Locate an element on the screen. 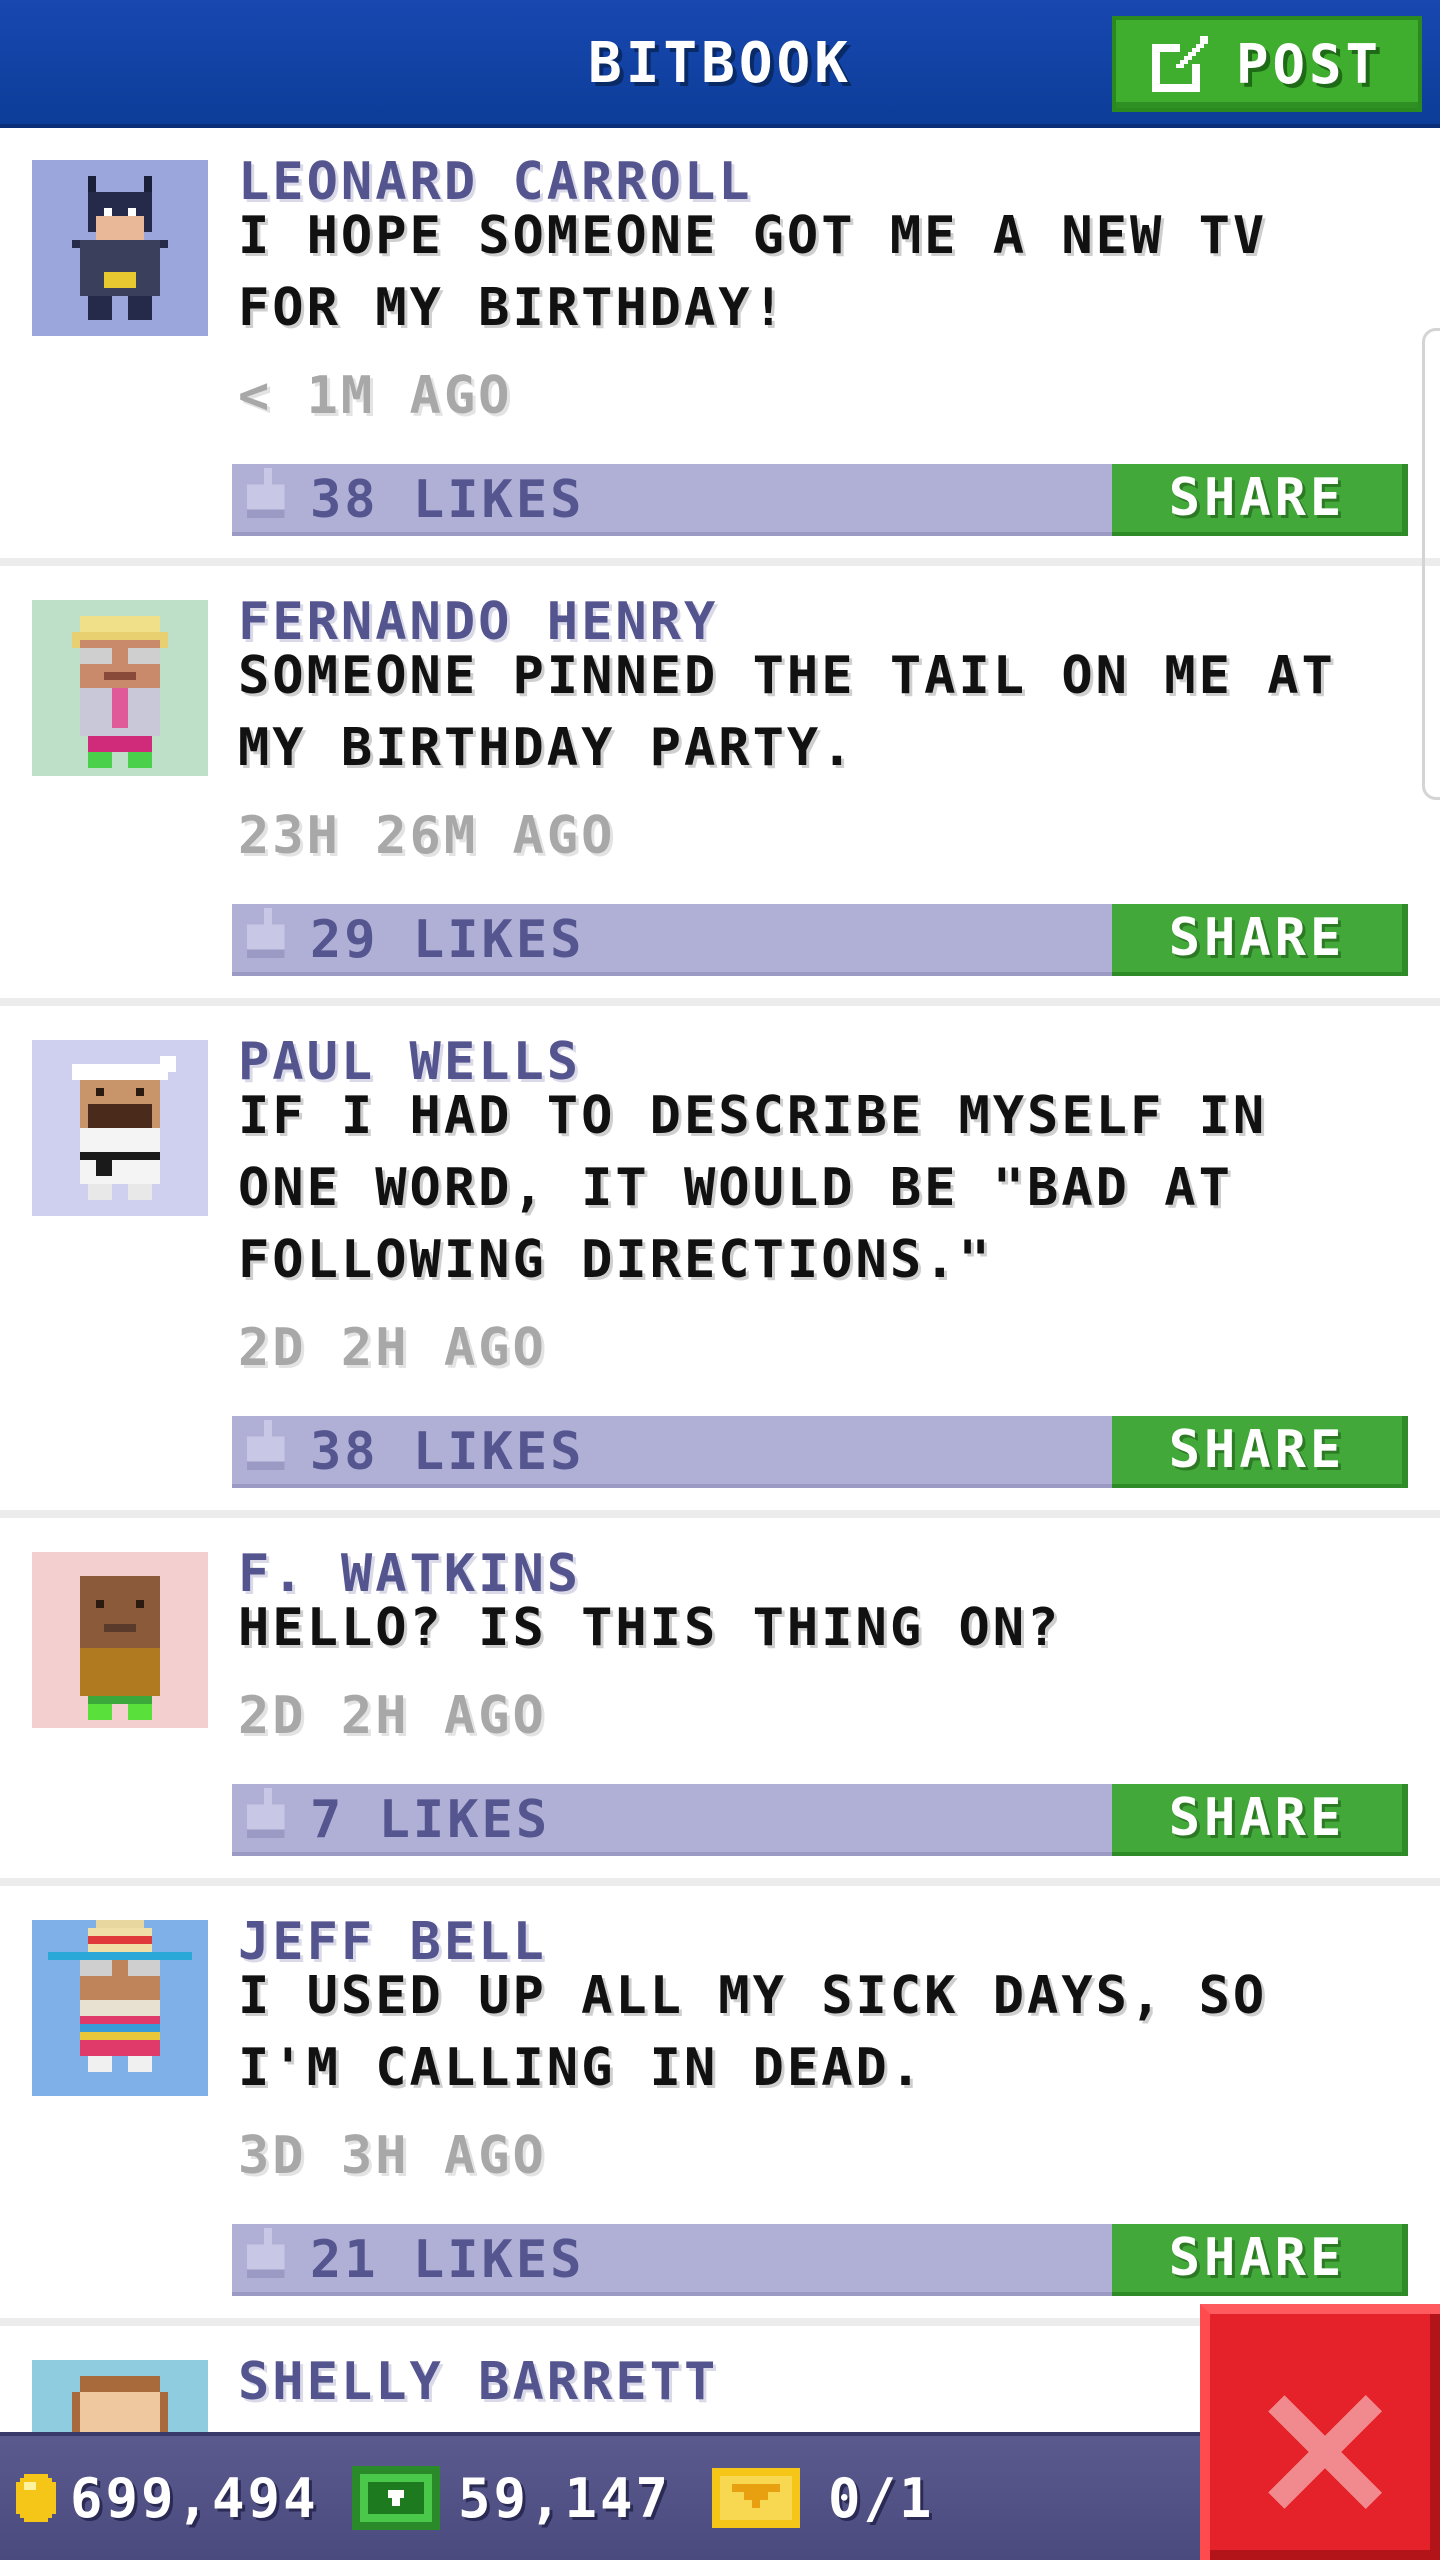 The width and height of the screenshot is (1440, 2560). post-time: 3D 3H AGO is located at coordinates (392, 2156).